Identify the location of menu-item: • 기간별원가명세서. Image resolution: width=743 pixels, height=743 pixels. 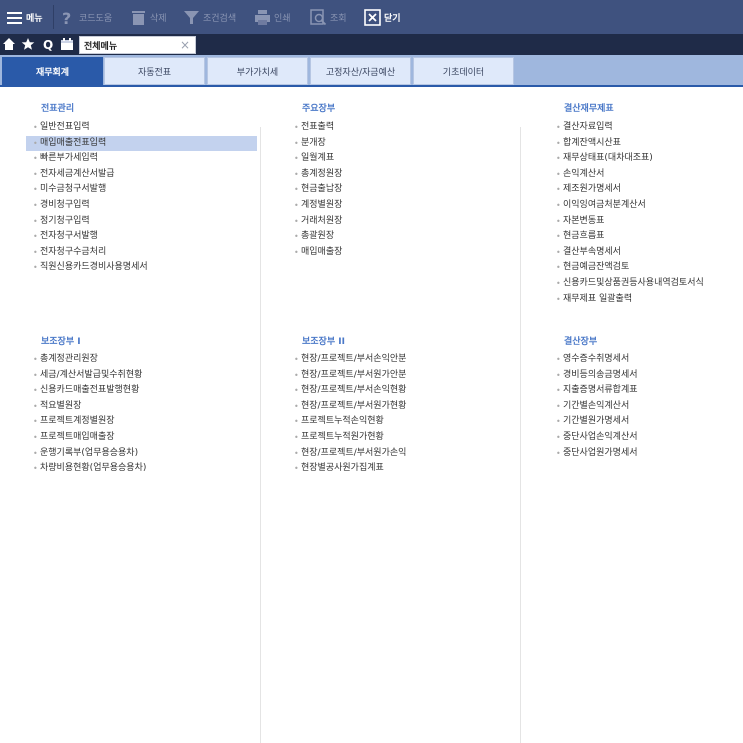
(645, 422).